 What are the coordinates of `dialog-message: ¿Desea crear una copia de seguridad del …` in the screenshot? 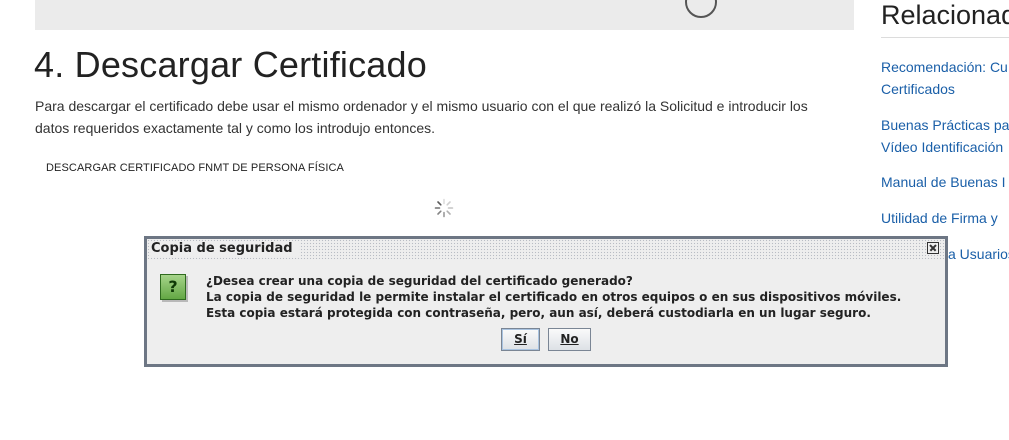 It's located at (553, 297).